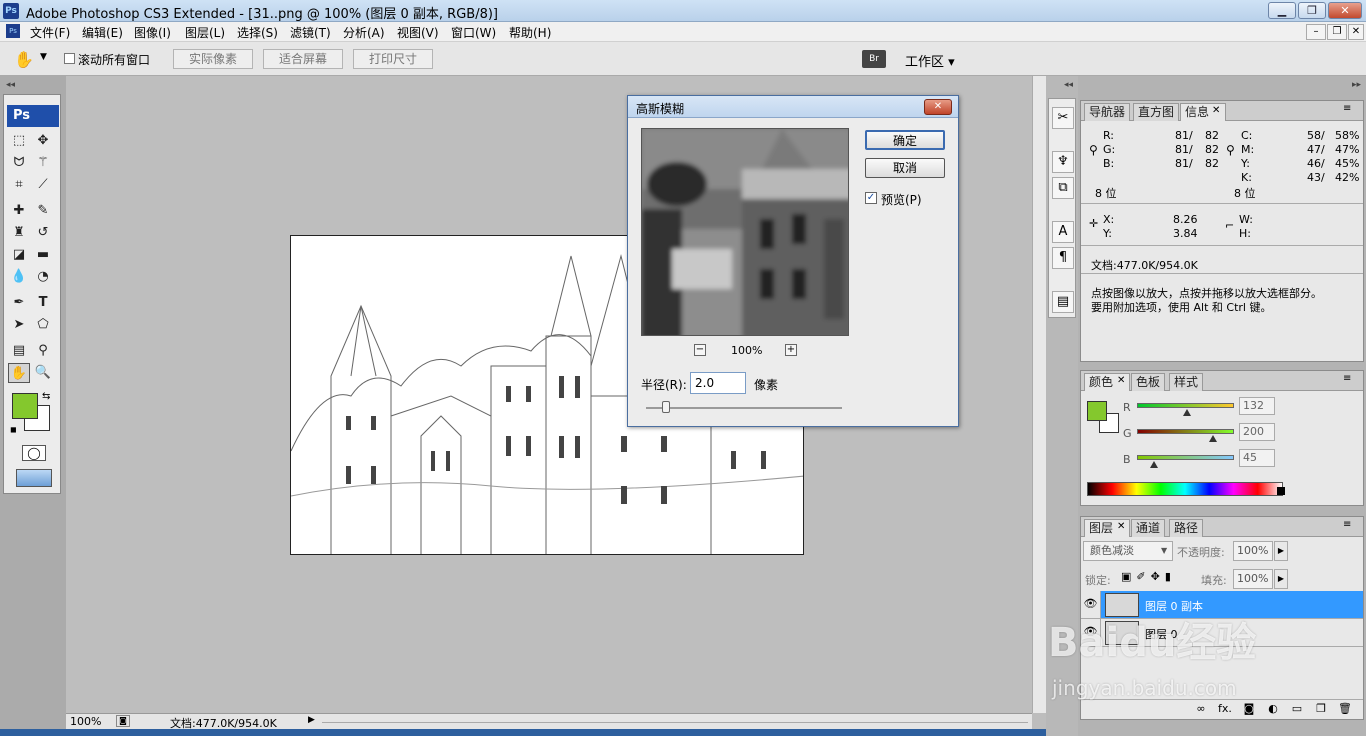 The height and width of the screenshot is (736, 1366). What do you see at coordinates (43, 303) in the screenshot?
I see `type-tool-icon: T` at bounding box center [43, 303].